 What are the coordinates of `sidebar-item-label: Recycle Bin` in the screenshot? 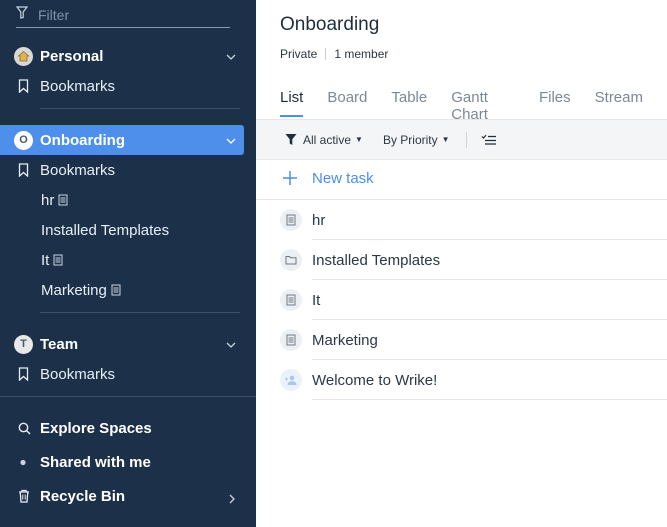 It's located at (83, 496).